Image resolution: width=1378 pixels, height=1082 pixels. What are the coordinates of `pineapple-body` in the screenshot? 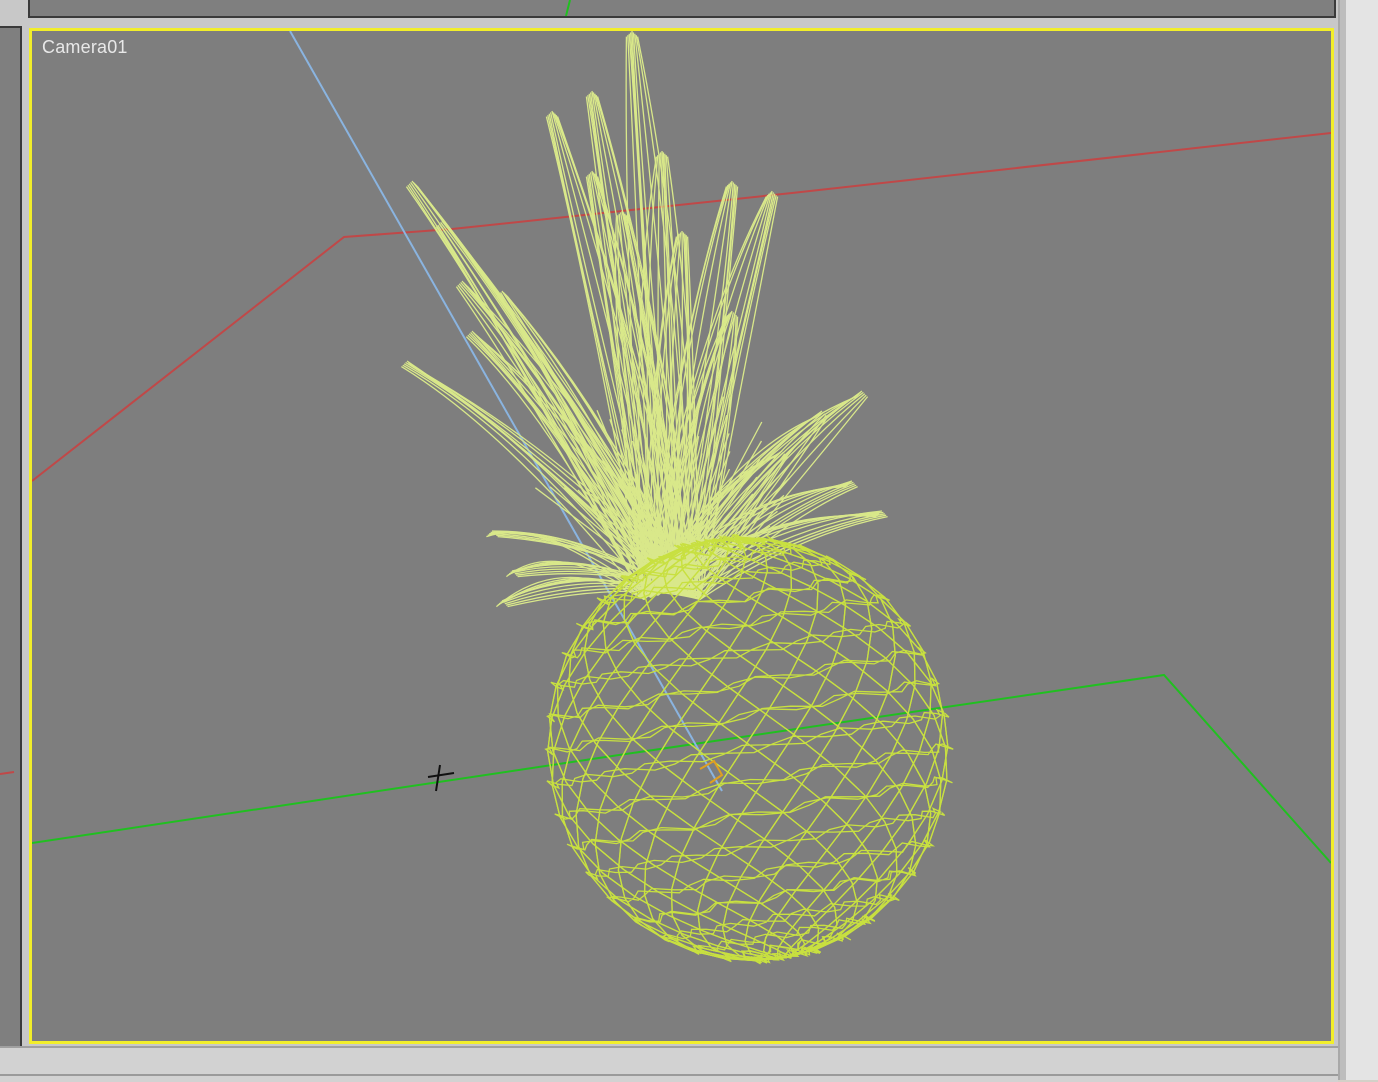 It's located at (749, 749).